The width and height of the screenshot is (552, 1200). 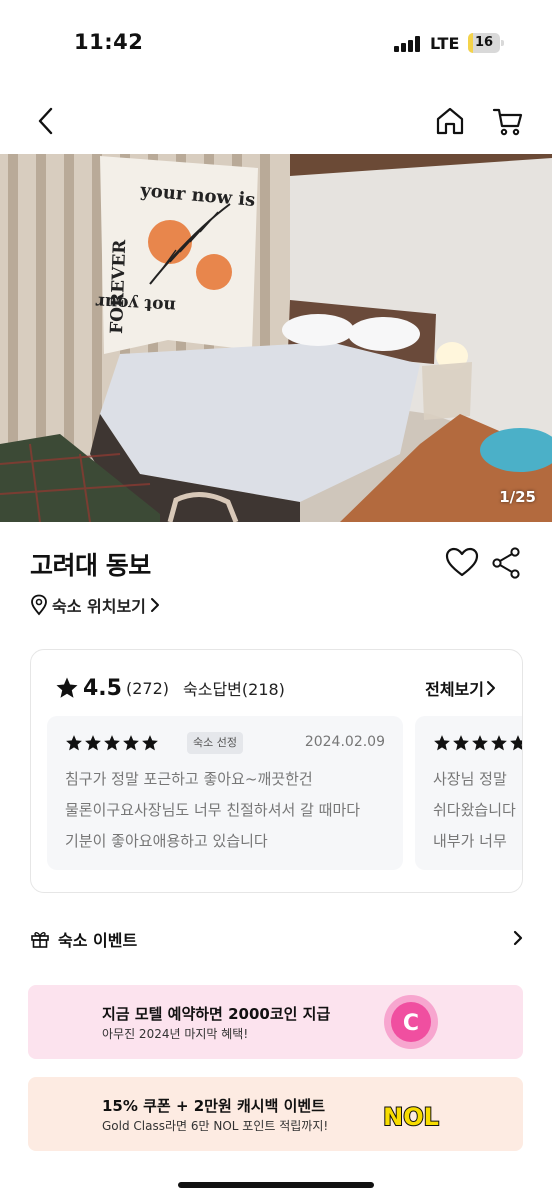 I want to click on location-link: 숙소 위치보기, so click(x=95, y=605).